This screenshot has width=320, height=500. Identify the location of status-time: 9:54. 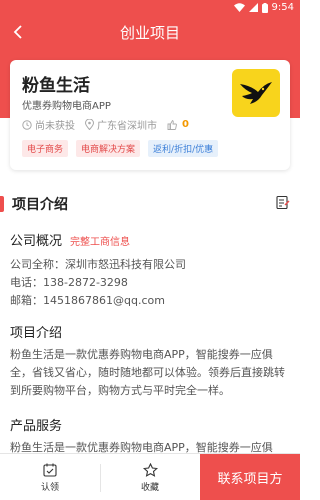
(282, 7).